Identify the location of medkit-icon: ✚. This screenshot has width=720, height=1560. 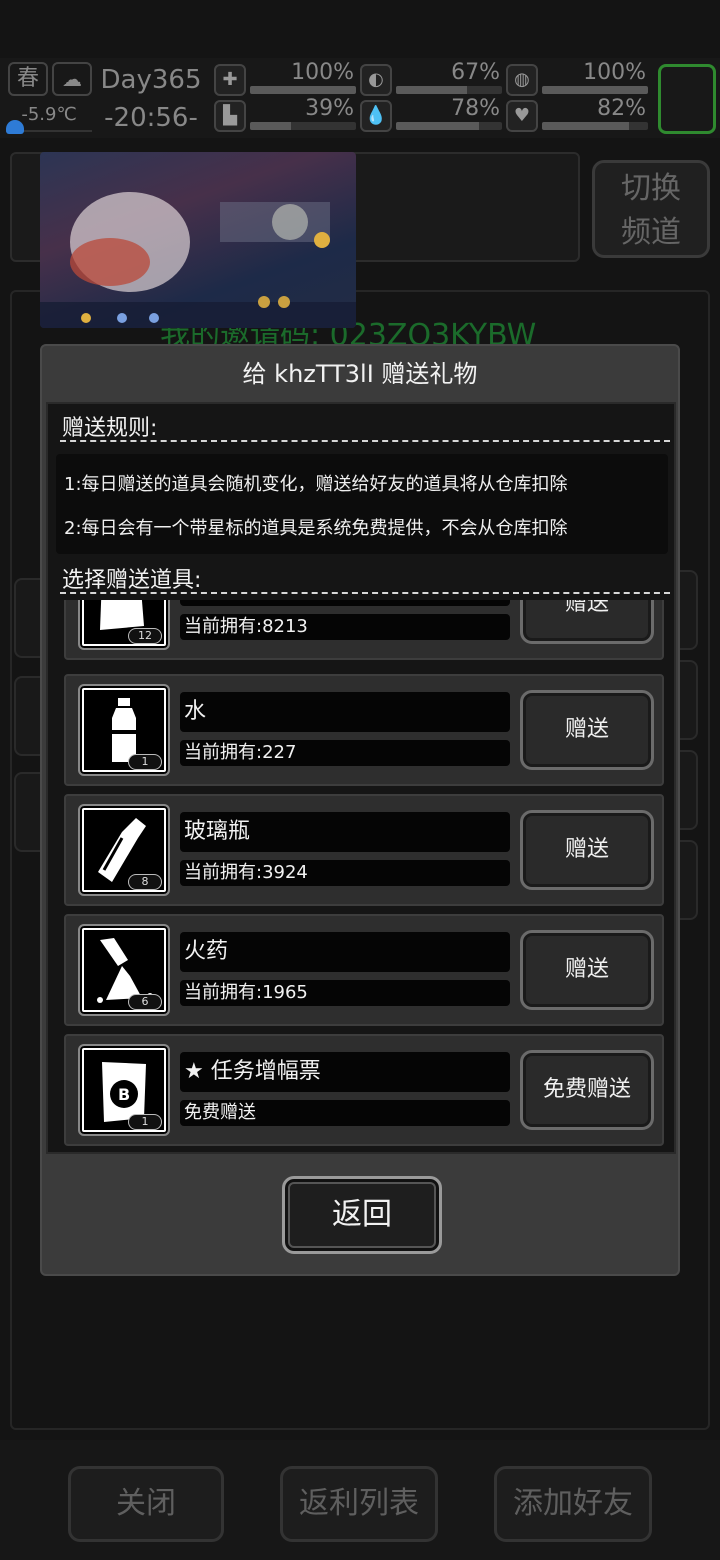
(230, 80).